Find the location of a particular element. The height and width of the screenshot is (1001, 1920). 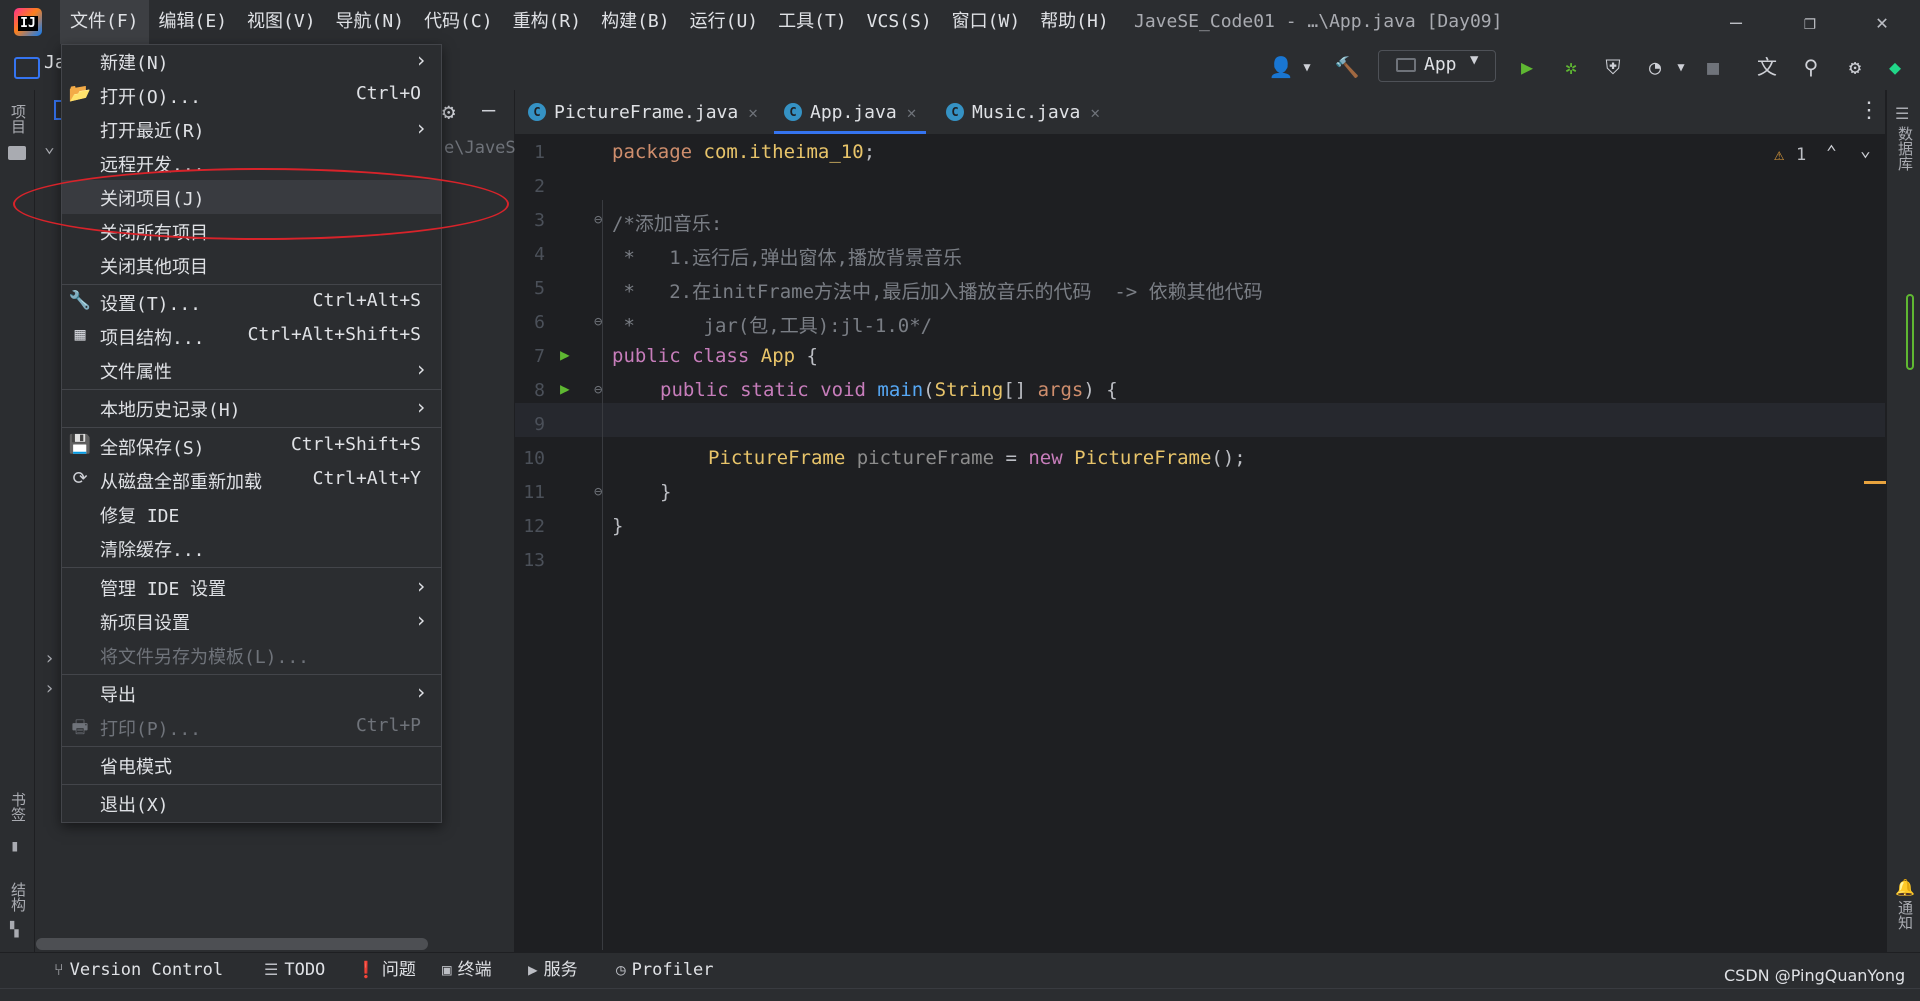

warning-count: 1 is located at coordinates (1801, 155).